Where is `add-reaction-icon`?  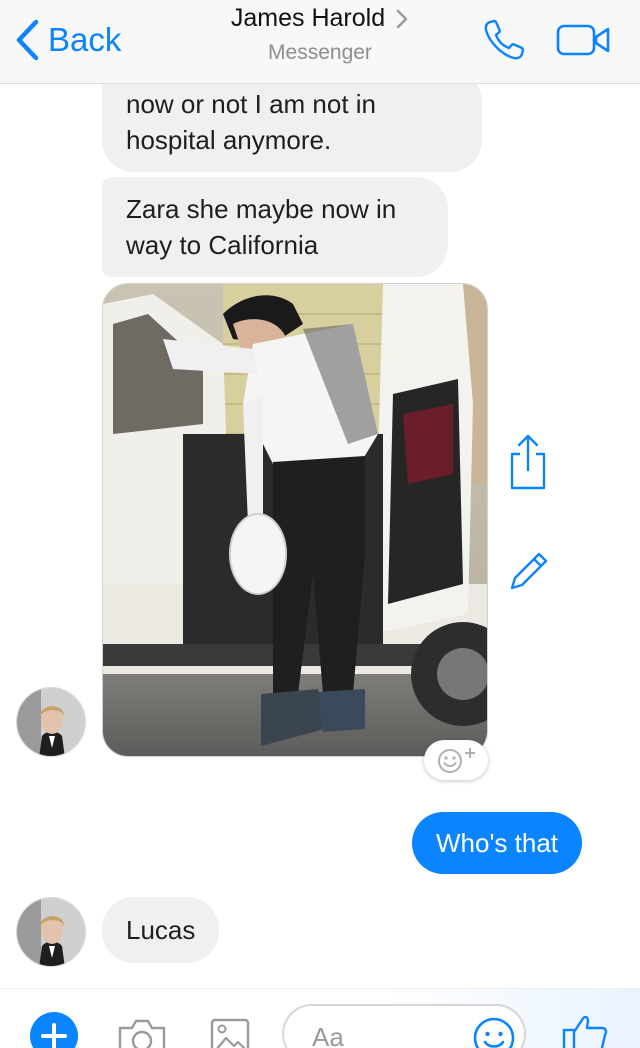
add-reaction-icon is located at coordinates (456, 760).